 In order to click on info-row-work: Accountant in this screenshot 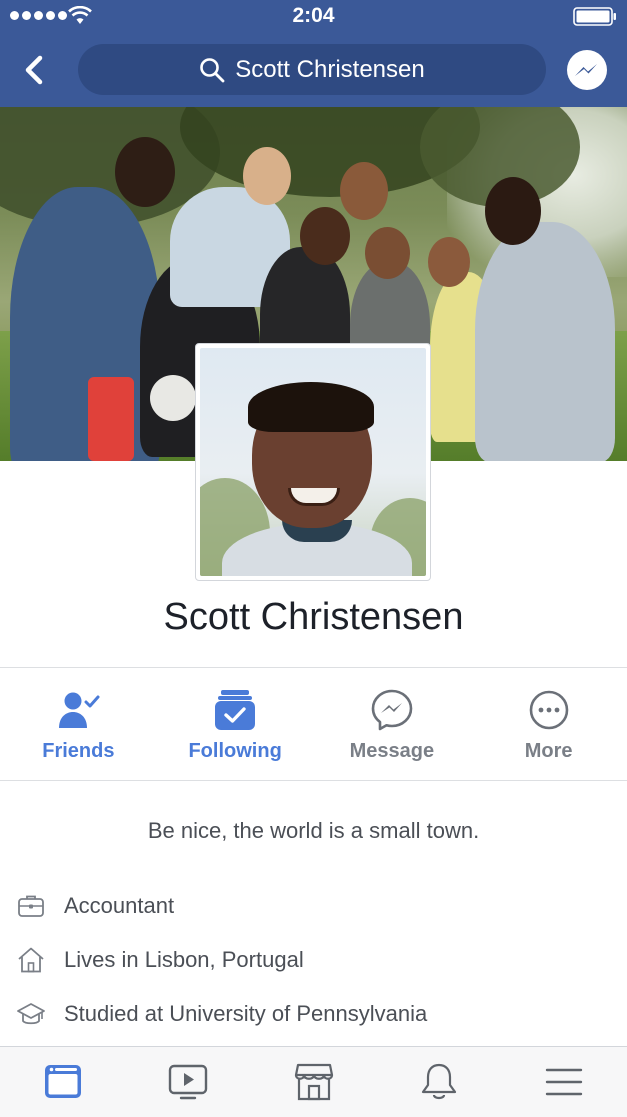, I will do `click(95, 906)`.